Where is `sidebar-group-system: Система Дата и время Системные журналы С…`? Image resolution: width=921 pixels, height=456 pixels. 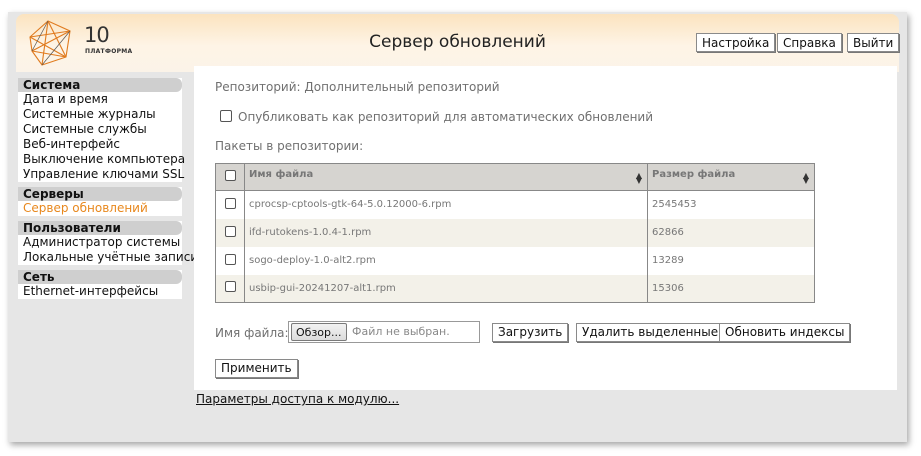 sidebar-group-system: Система Дата и время Системные журналы С… is located at coordinates (101, 130).